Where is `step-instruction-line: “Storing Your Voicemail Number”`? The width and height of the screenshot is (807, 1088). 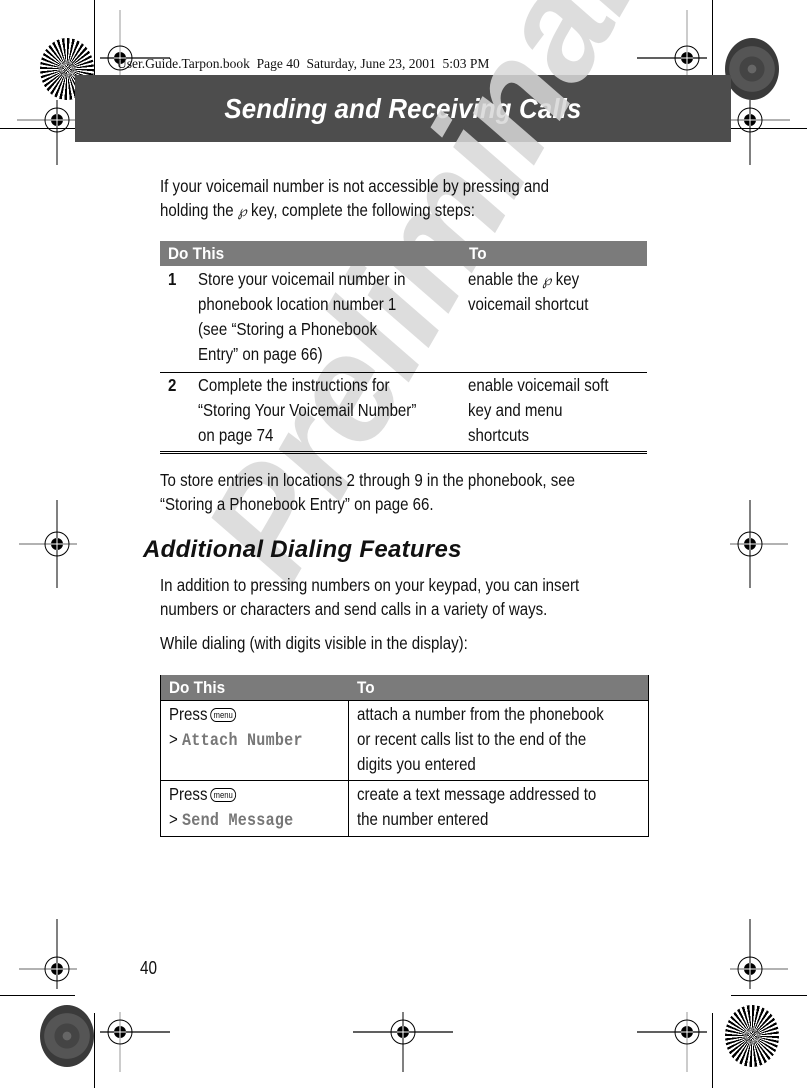
step-instruction-line: “Storing Your Voicemail Number” is located at coordinates (307, 410).